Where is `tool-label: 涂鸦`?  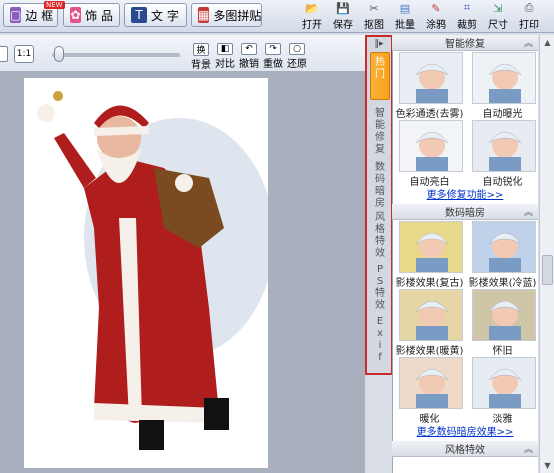 tool-label: 涂鸦 is located at coordinates (436, 25).